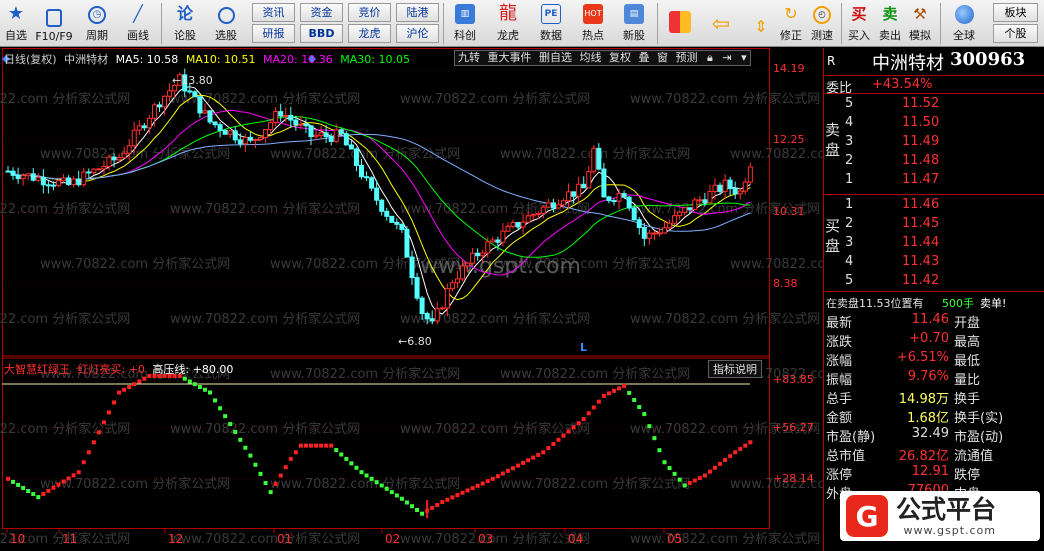 This screenshot has width=1044, height=551. Describe the element at coordinates (967, 475) in the screenshot. I see `stat-label-2: 跌停` at that location.